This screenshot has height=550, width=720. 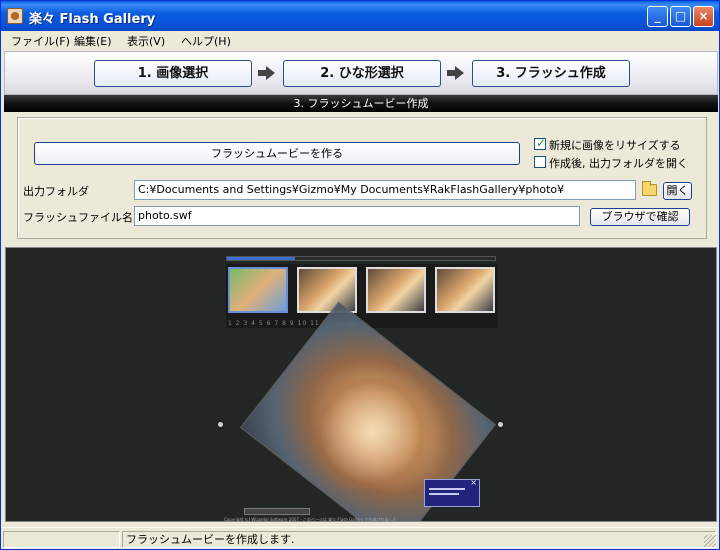 What do you see at coordinates (618, 163) in the screenshot?
I see `open-folder-checkbox-label: 作成後, 出力フォルダを開く` at bounding box center [618, 163].